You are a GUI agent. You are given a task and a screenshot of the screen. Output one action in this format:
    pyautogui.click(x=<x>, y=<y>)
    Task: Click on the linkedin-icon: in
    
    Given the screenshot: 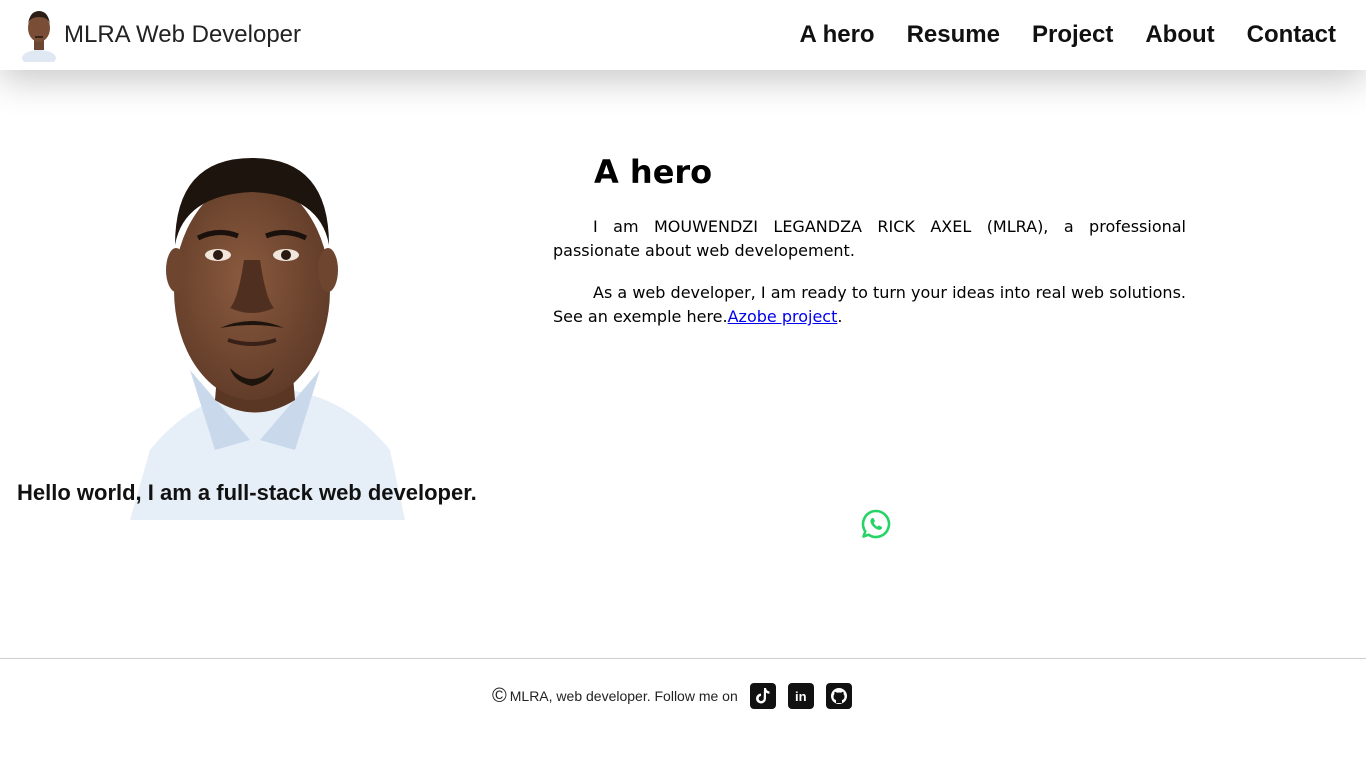 What is the action you would take?
    pyautogui.click(x=800, y=696)
    